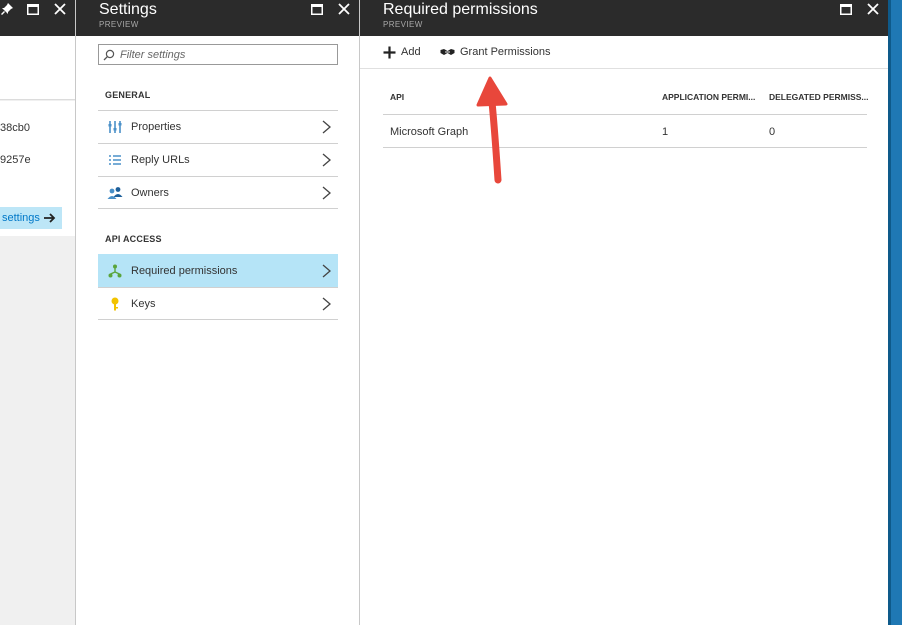 This screenshot has height=625, width=902. I want to click on menu-item-owners: Owners, so click(218, 192).